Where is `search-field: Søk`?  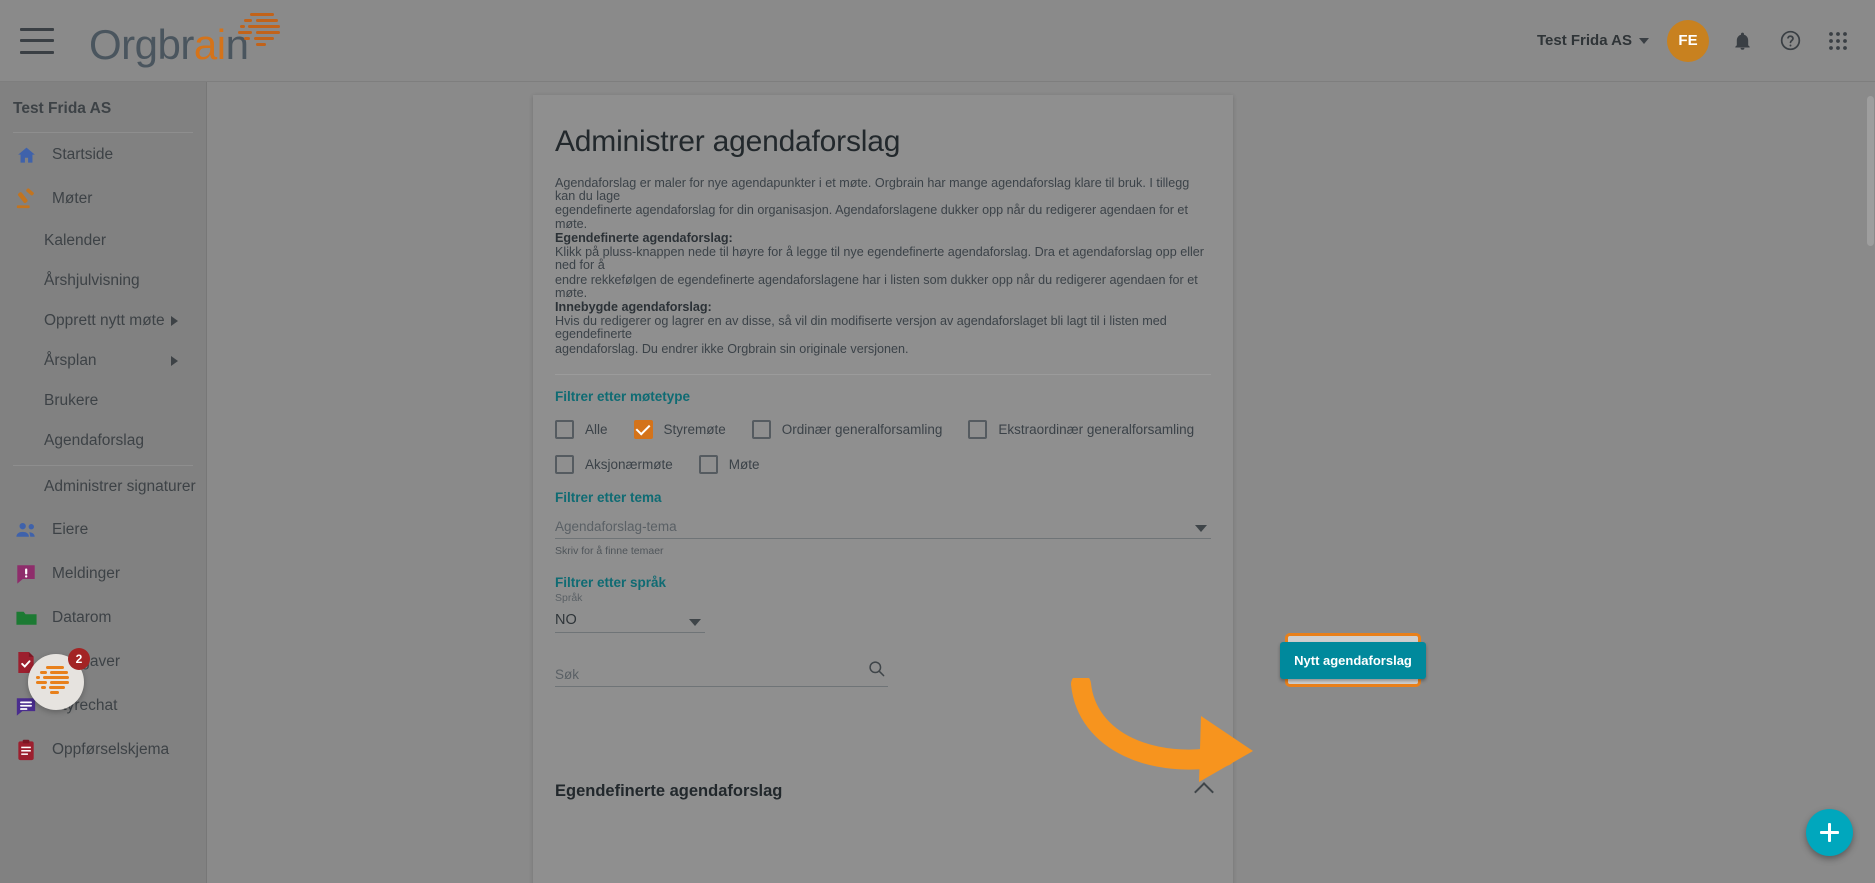
search-field: Søk is located at coordinates (721, 673).